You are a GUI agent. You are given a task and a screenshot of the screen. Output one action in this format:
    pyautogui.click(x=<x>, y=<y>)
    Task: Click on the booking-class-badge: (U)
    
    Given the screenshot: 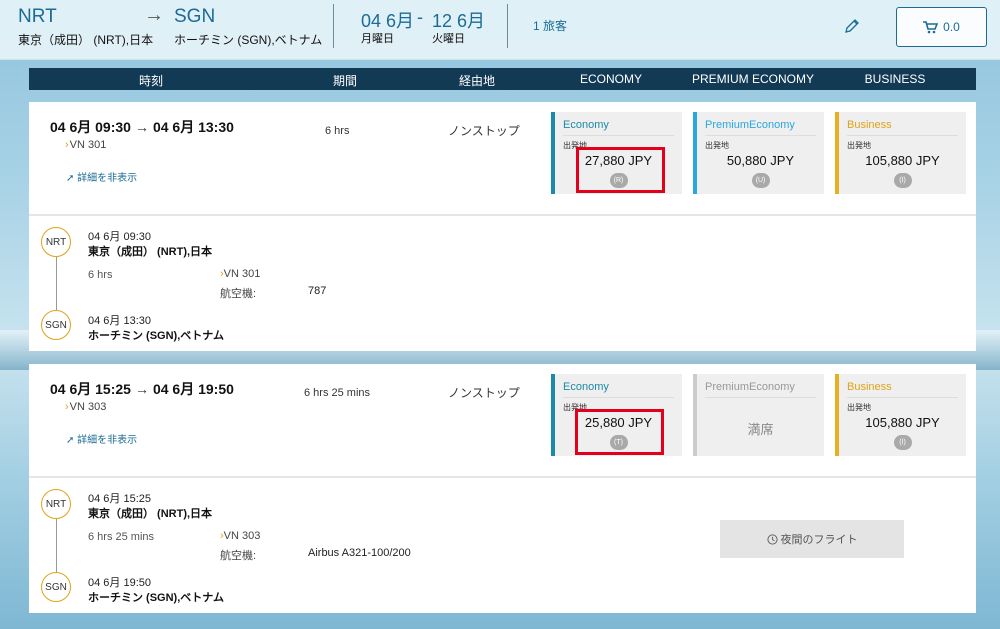 What is the action you would take?
    pyautogui.click(x=760, y=180)
    